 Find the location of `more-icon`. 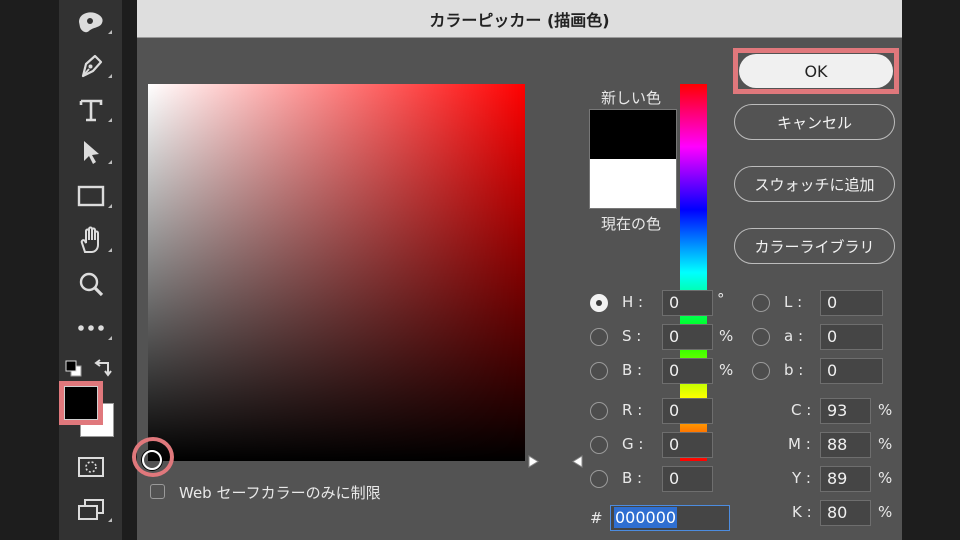

more-icon is located at coordinates (90, 328).